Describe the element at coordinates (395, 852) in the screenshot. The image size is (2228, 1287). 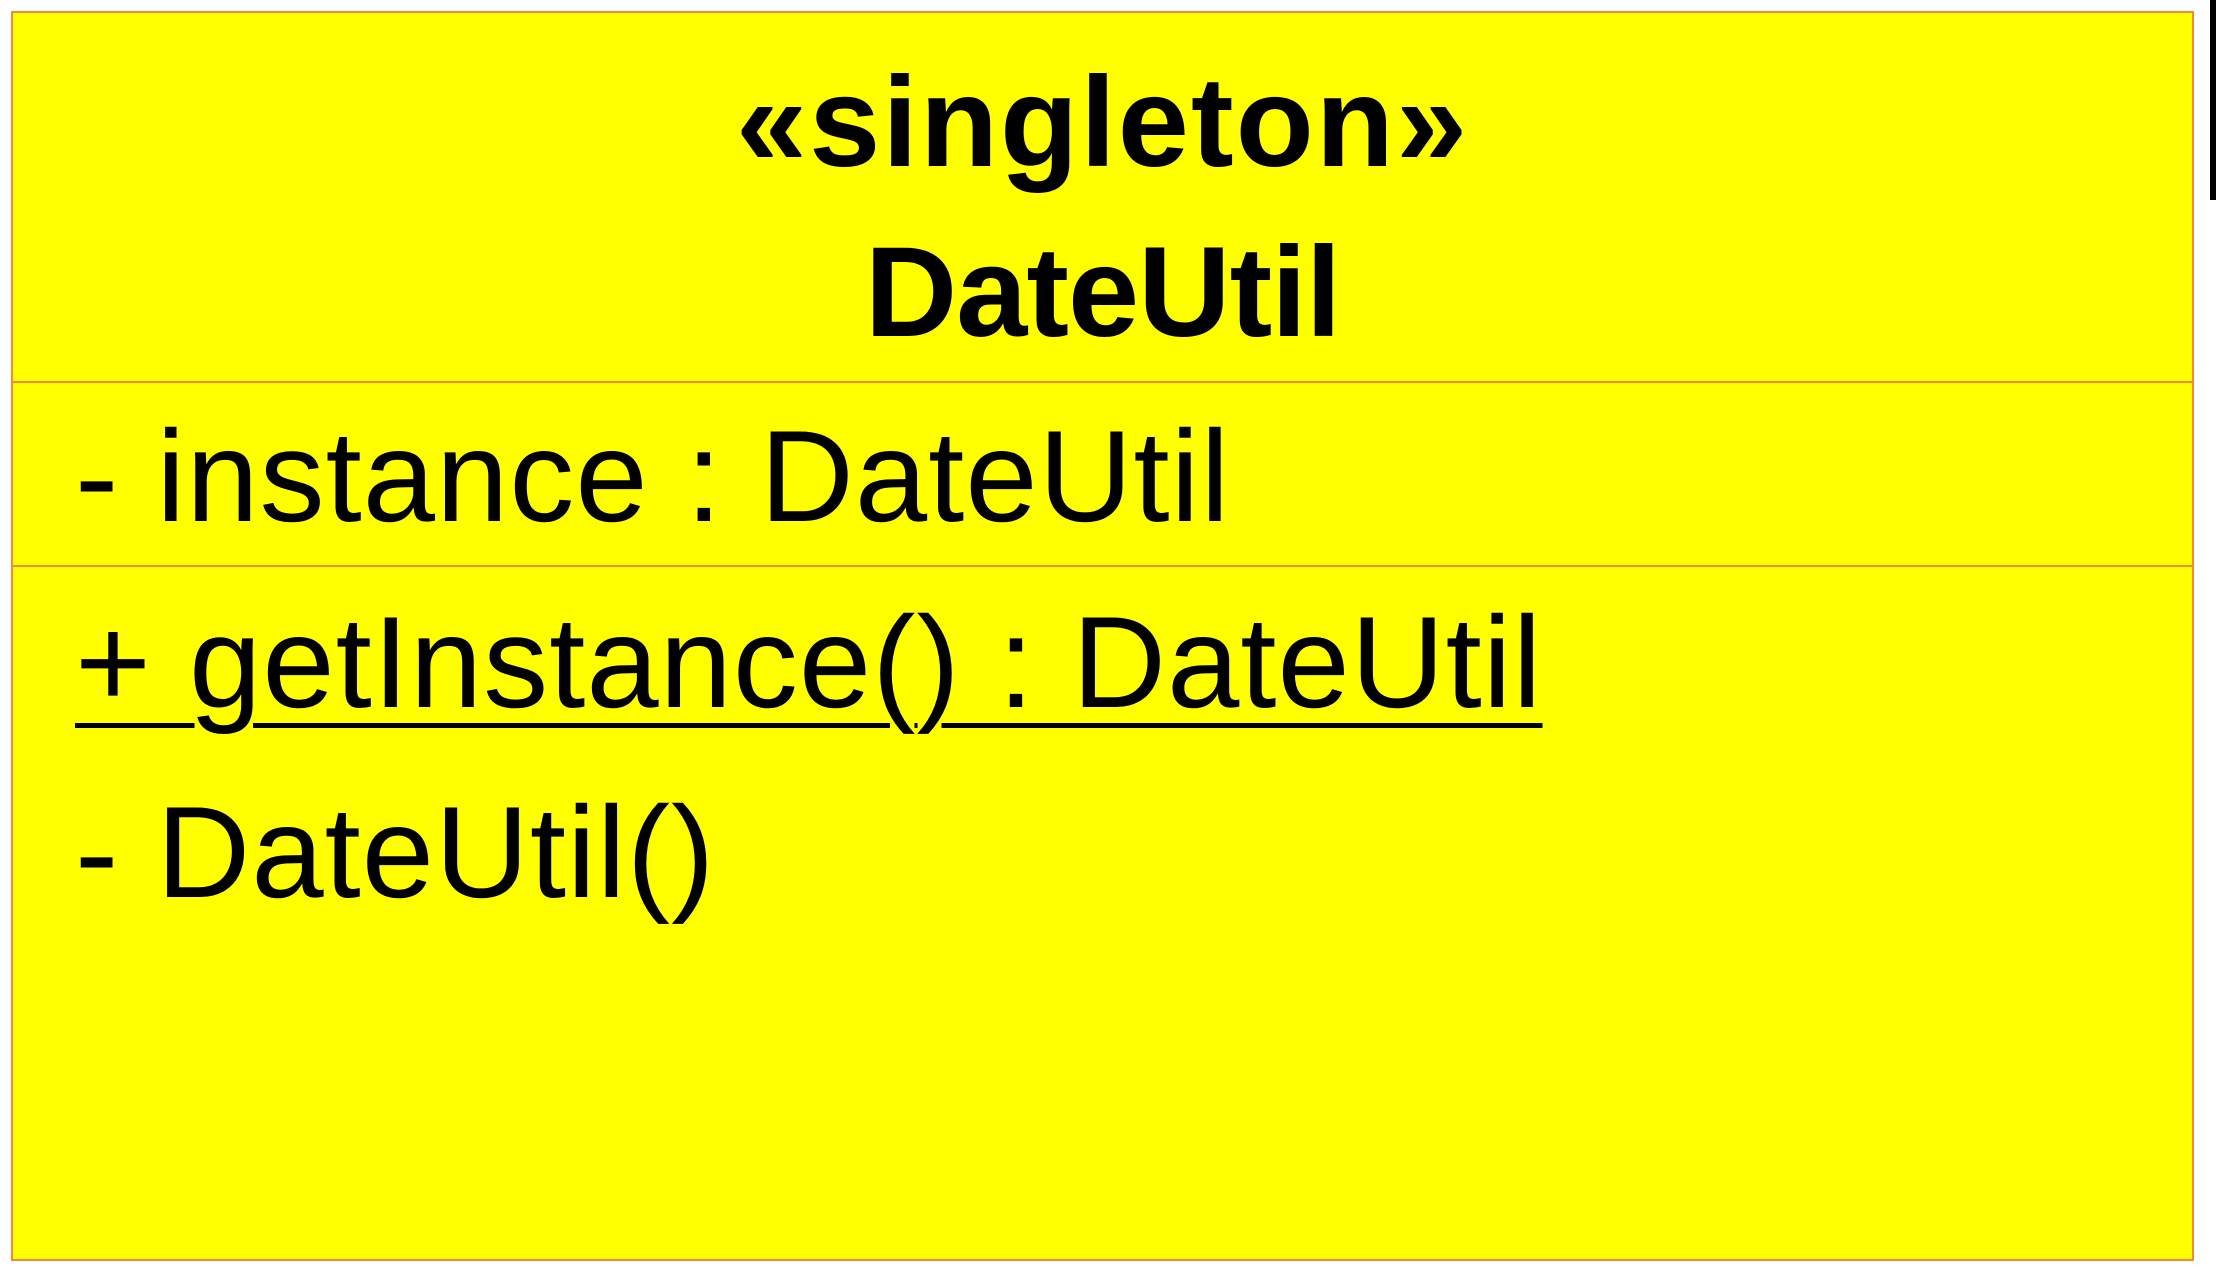
I see `operation-constructor: - DateUtil()` at that location.